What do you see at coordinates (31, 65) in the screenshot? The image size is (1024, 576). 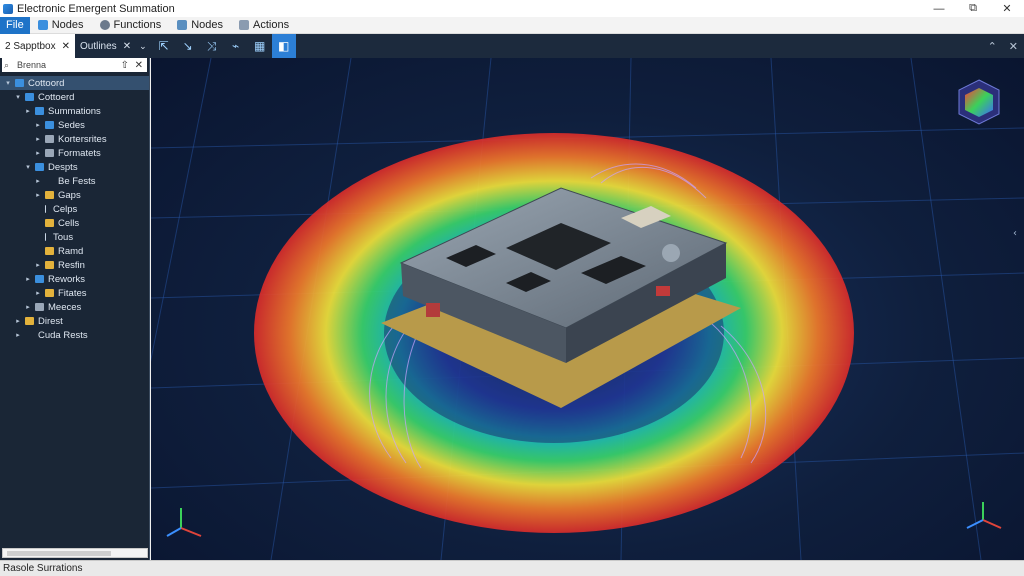 I see `search-input: Brenna` at bounding box center [31, 65].